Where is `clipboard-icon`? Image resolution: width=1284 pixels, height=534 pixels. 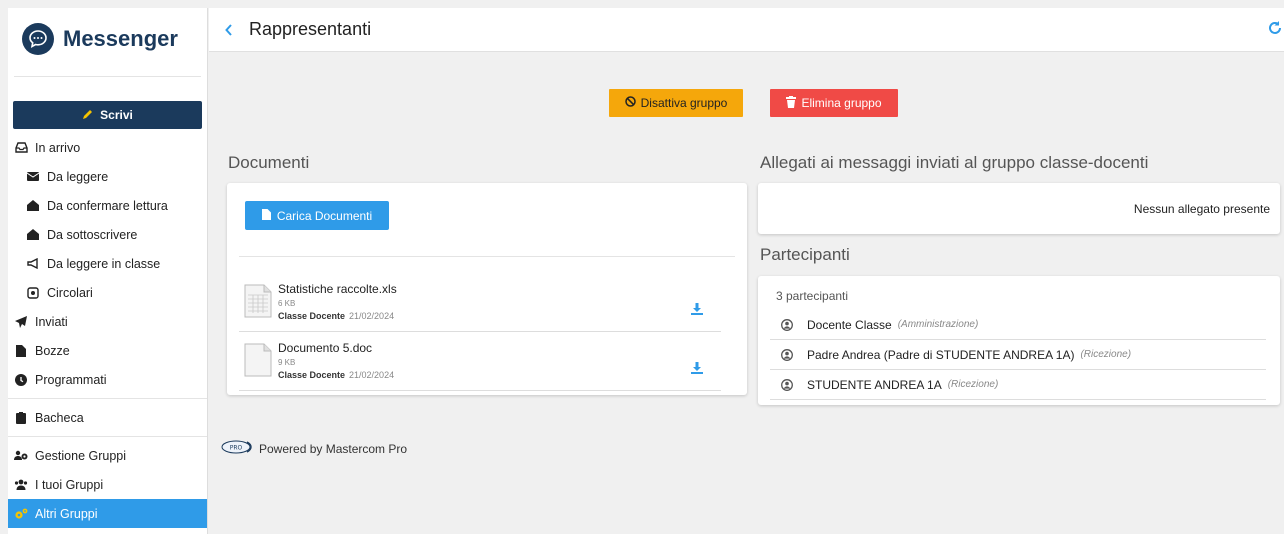
clipboard-icon is located at coordinates (21, 417).